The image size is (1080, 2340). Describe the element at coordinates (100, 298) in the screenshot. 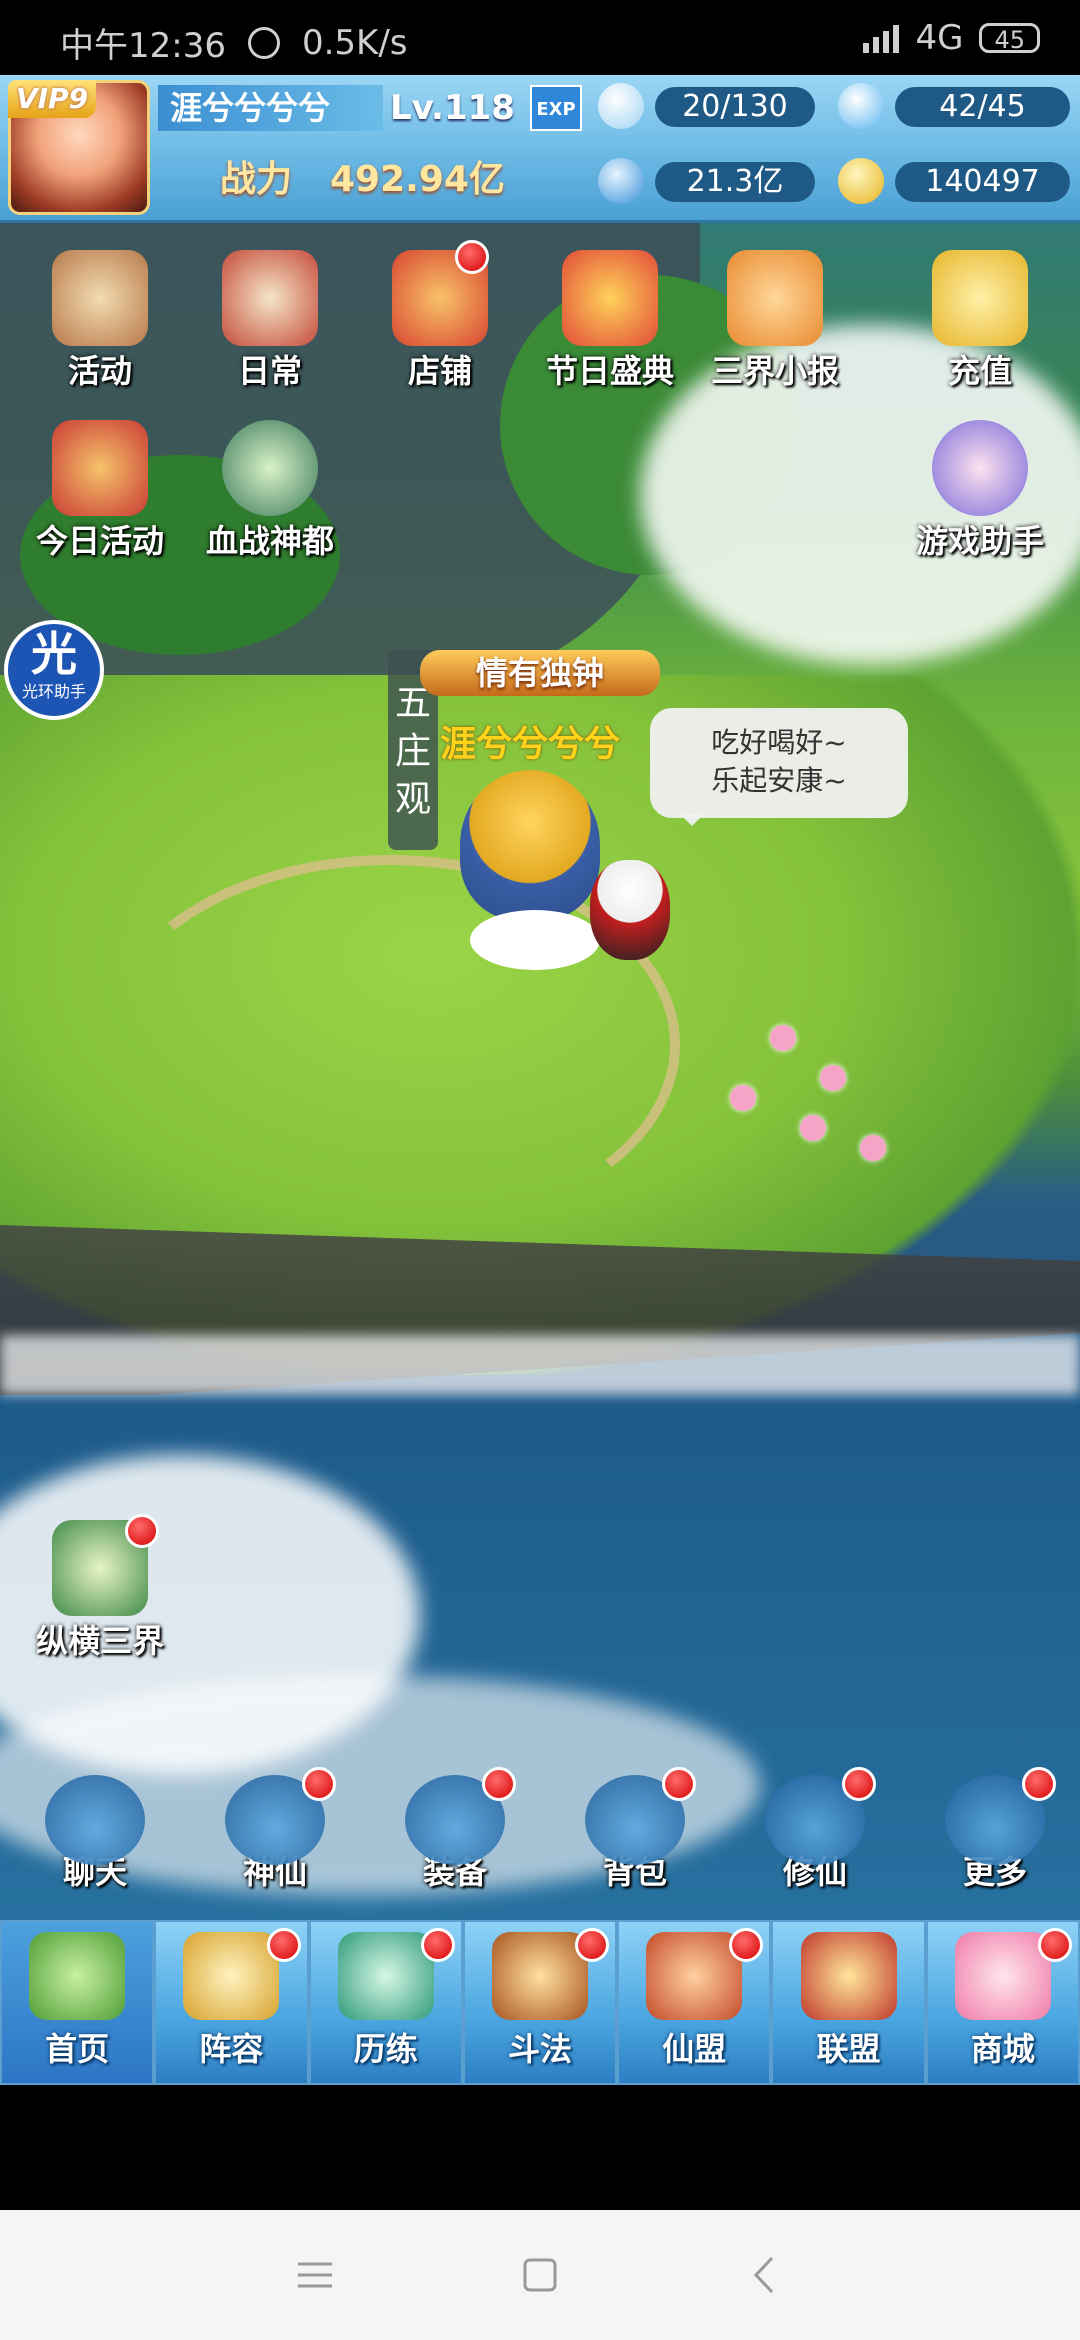

I see `drum-icon` at that location.